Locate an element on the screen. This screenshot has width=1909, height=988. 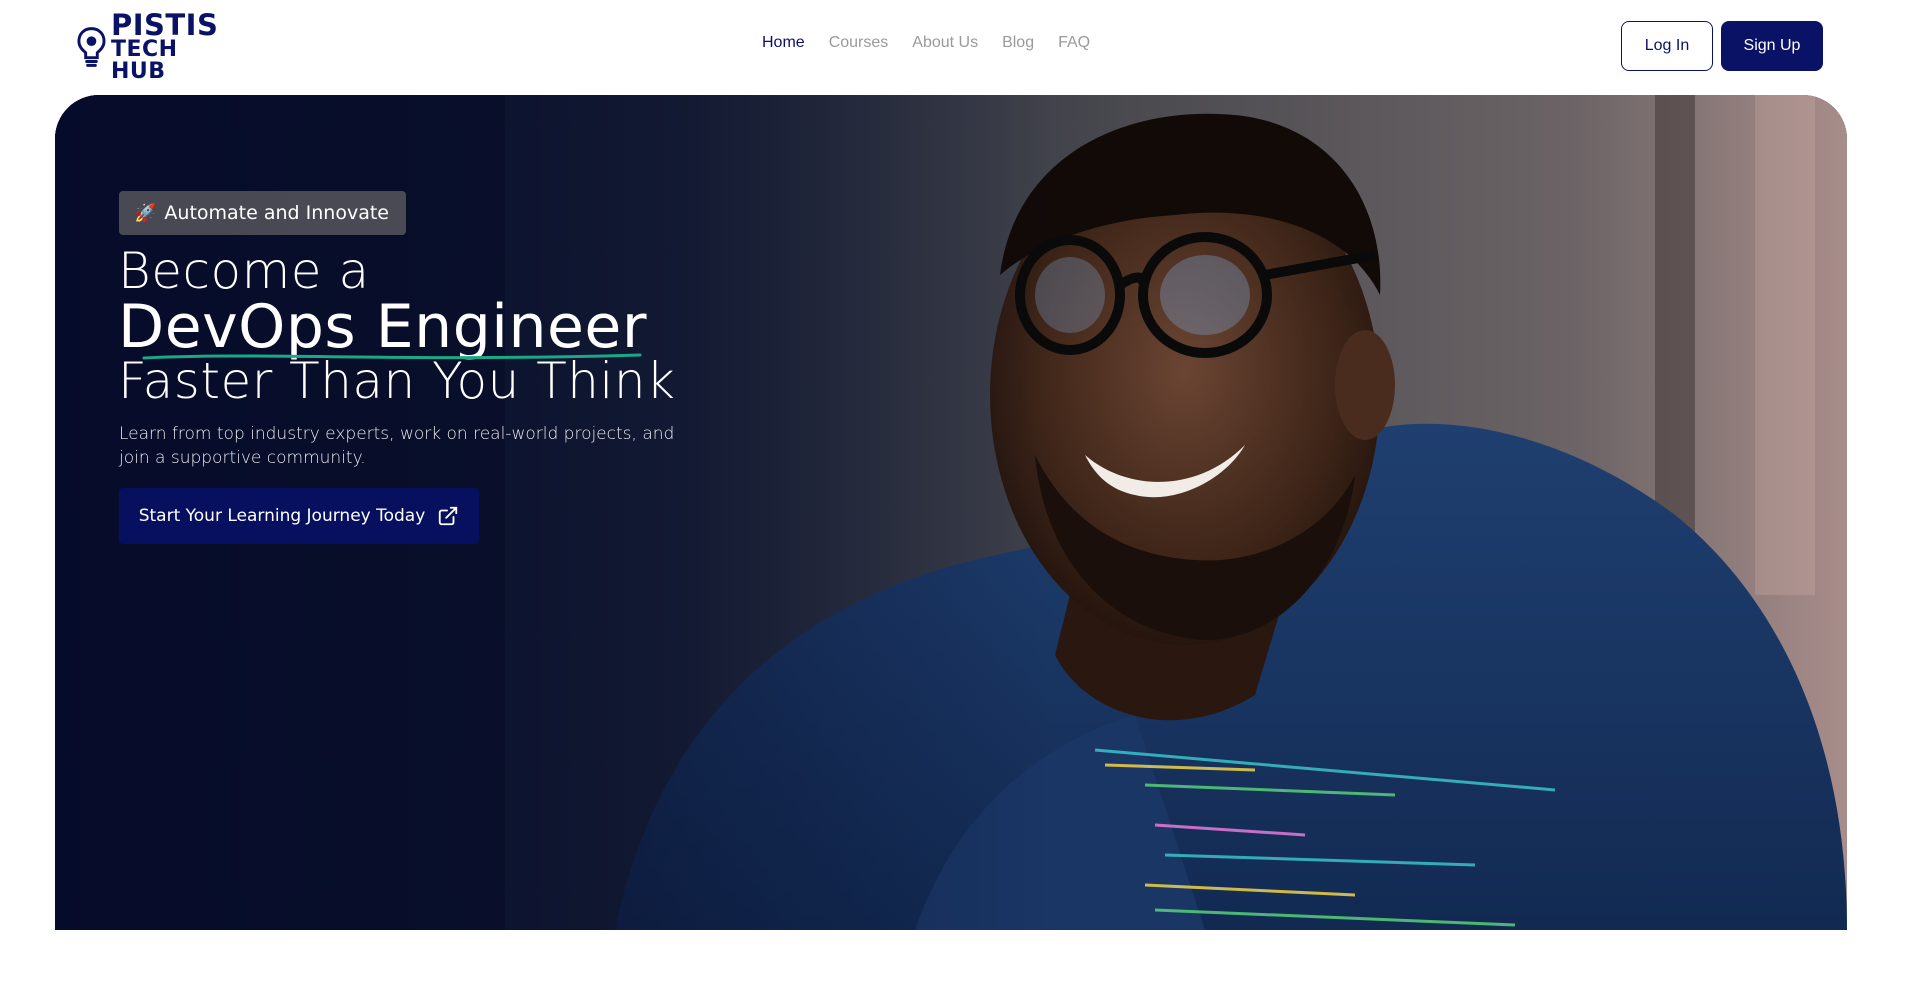
rocket-icon: 🚀 is located at coordinates (145, 213).